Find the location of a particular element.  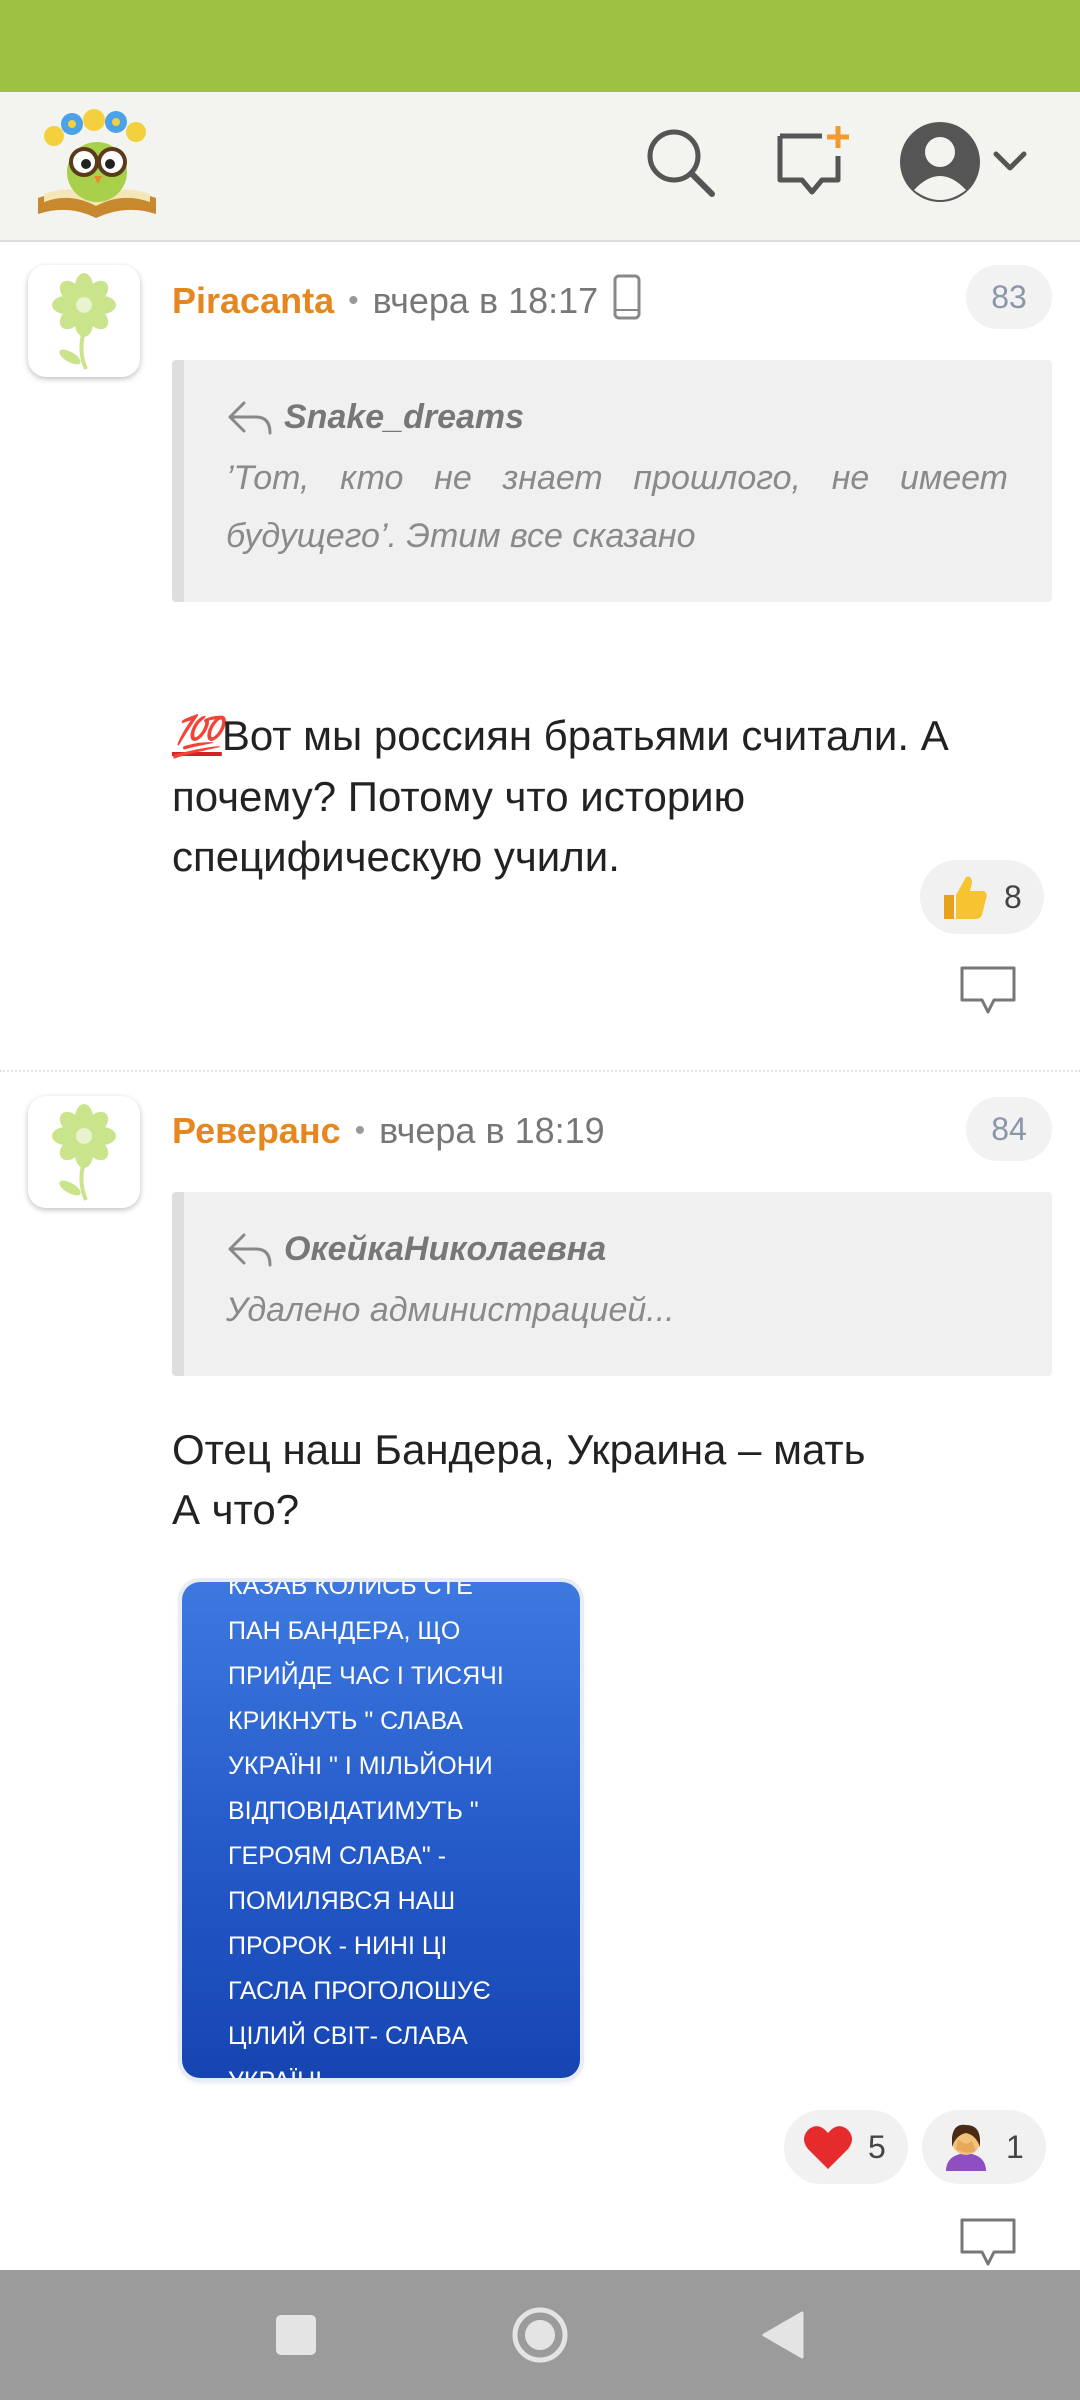

home-icon is located at coordinates (540, 2335).